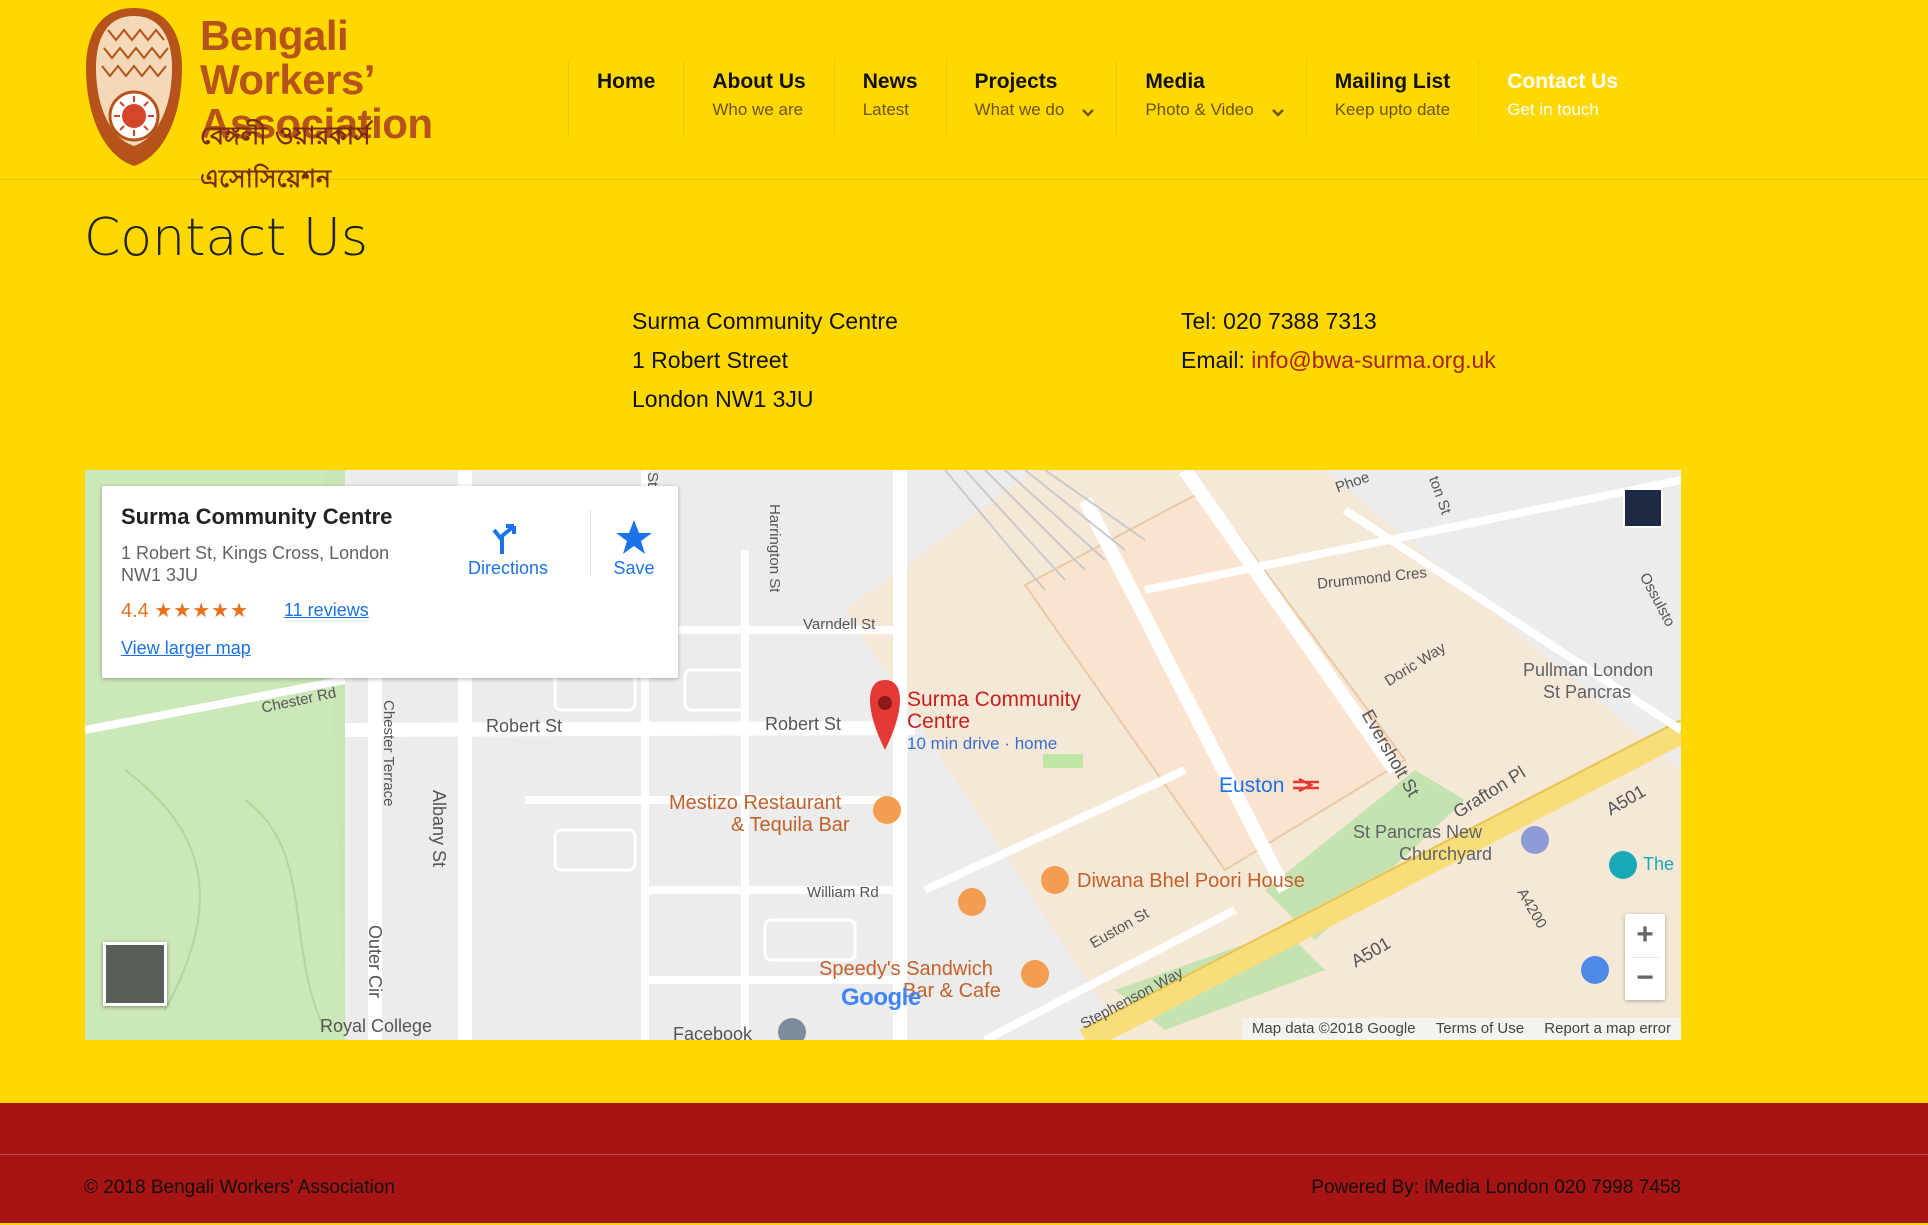 The width and height of the screenshot is (1928, 1225). Describe the element at coordinates (1175, 81) in the screenshot. I see `nav-label: Media` at that location.